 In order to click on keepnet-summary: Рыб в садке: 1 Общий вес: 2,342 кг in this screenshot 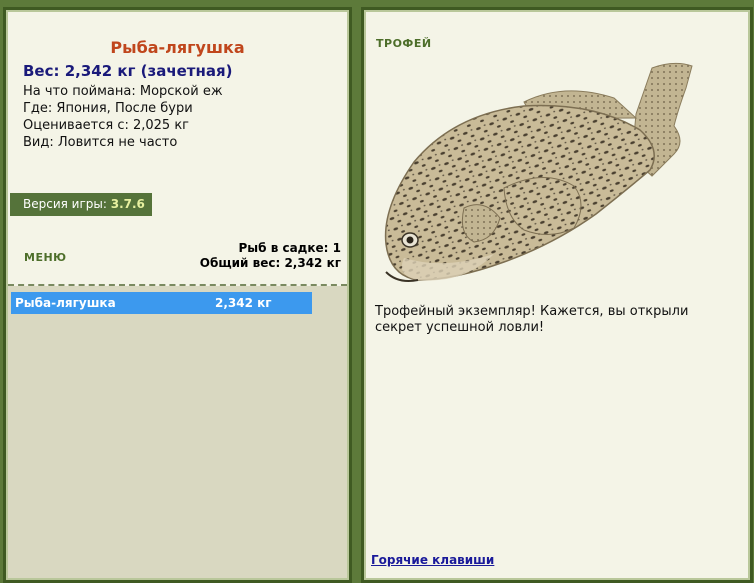, I will do `click(270, 256)`.